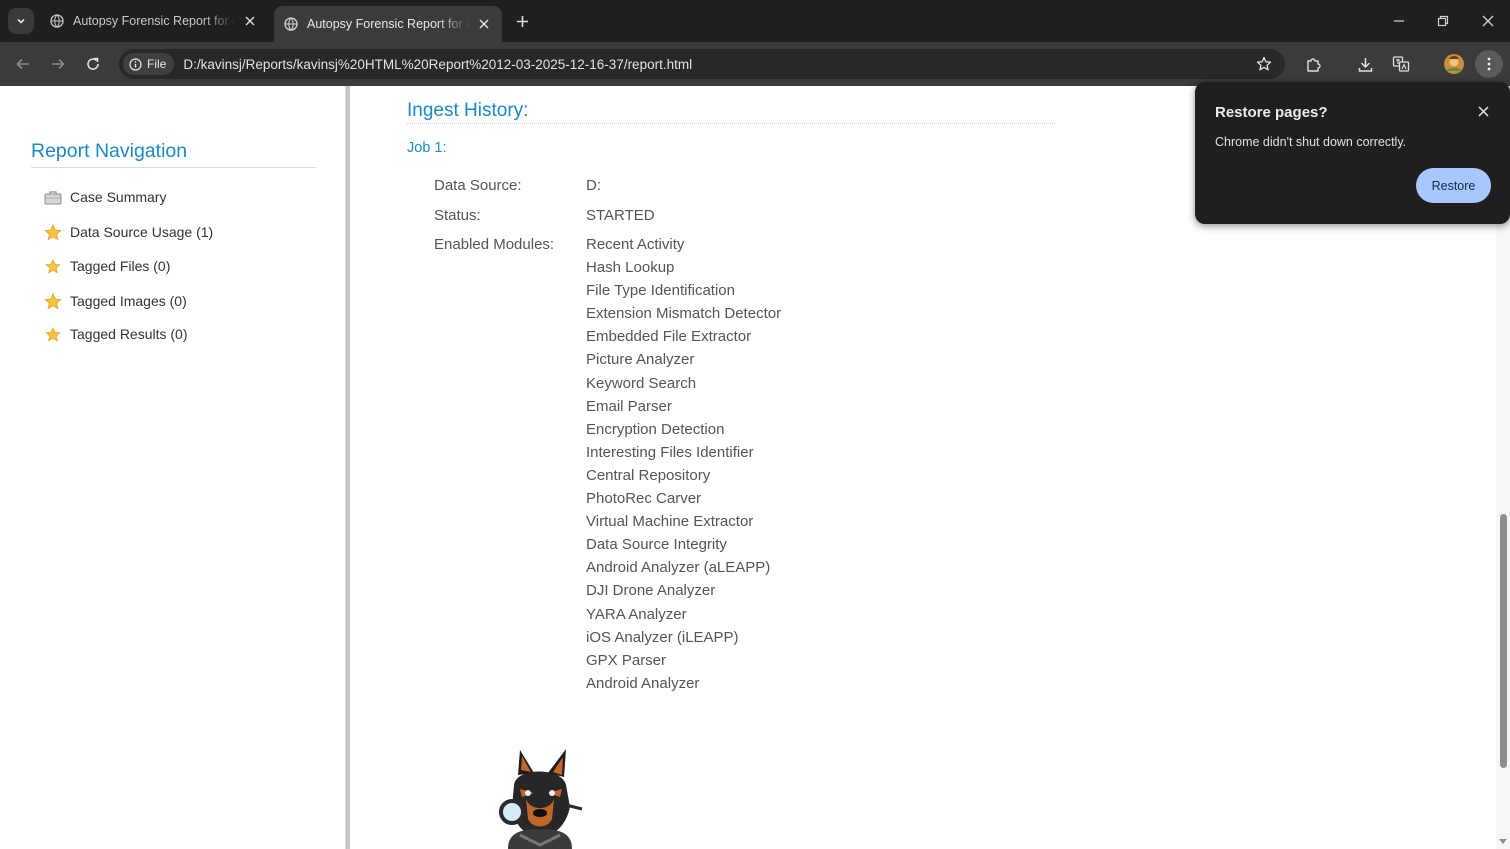 Image resolution: width=1510 pixels, height=849 pixels. I want to click on forward-arrow-icon, so click(58, 64).